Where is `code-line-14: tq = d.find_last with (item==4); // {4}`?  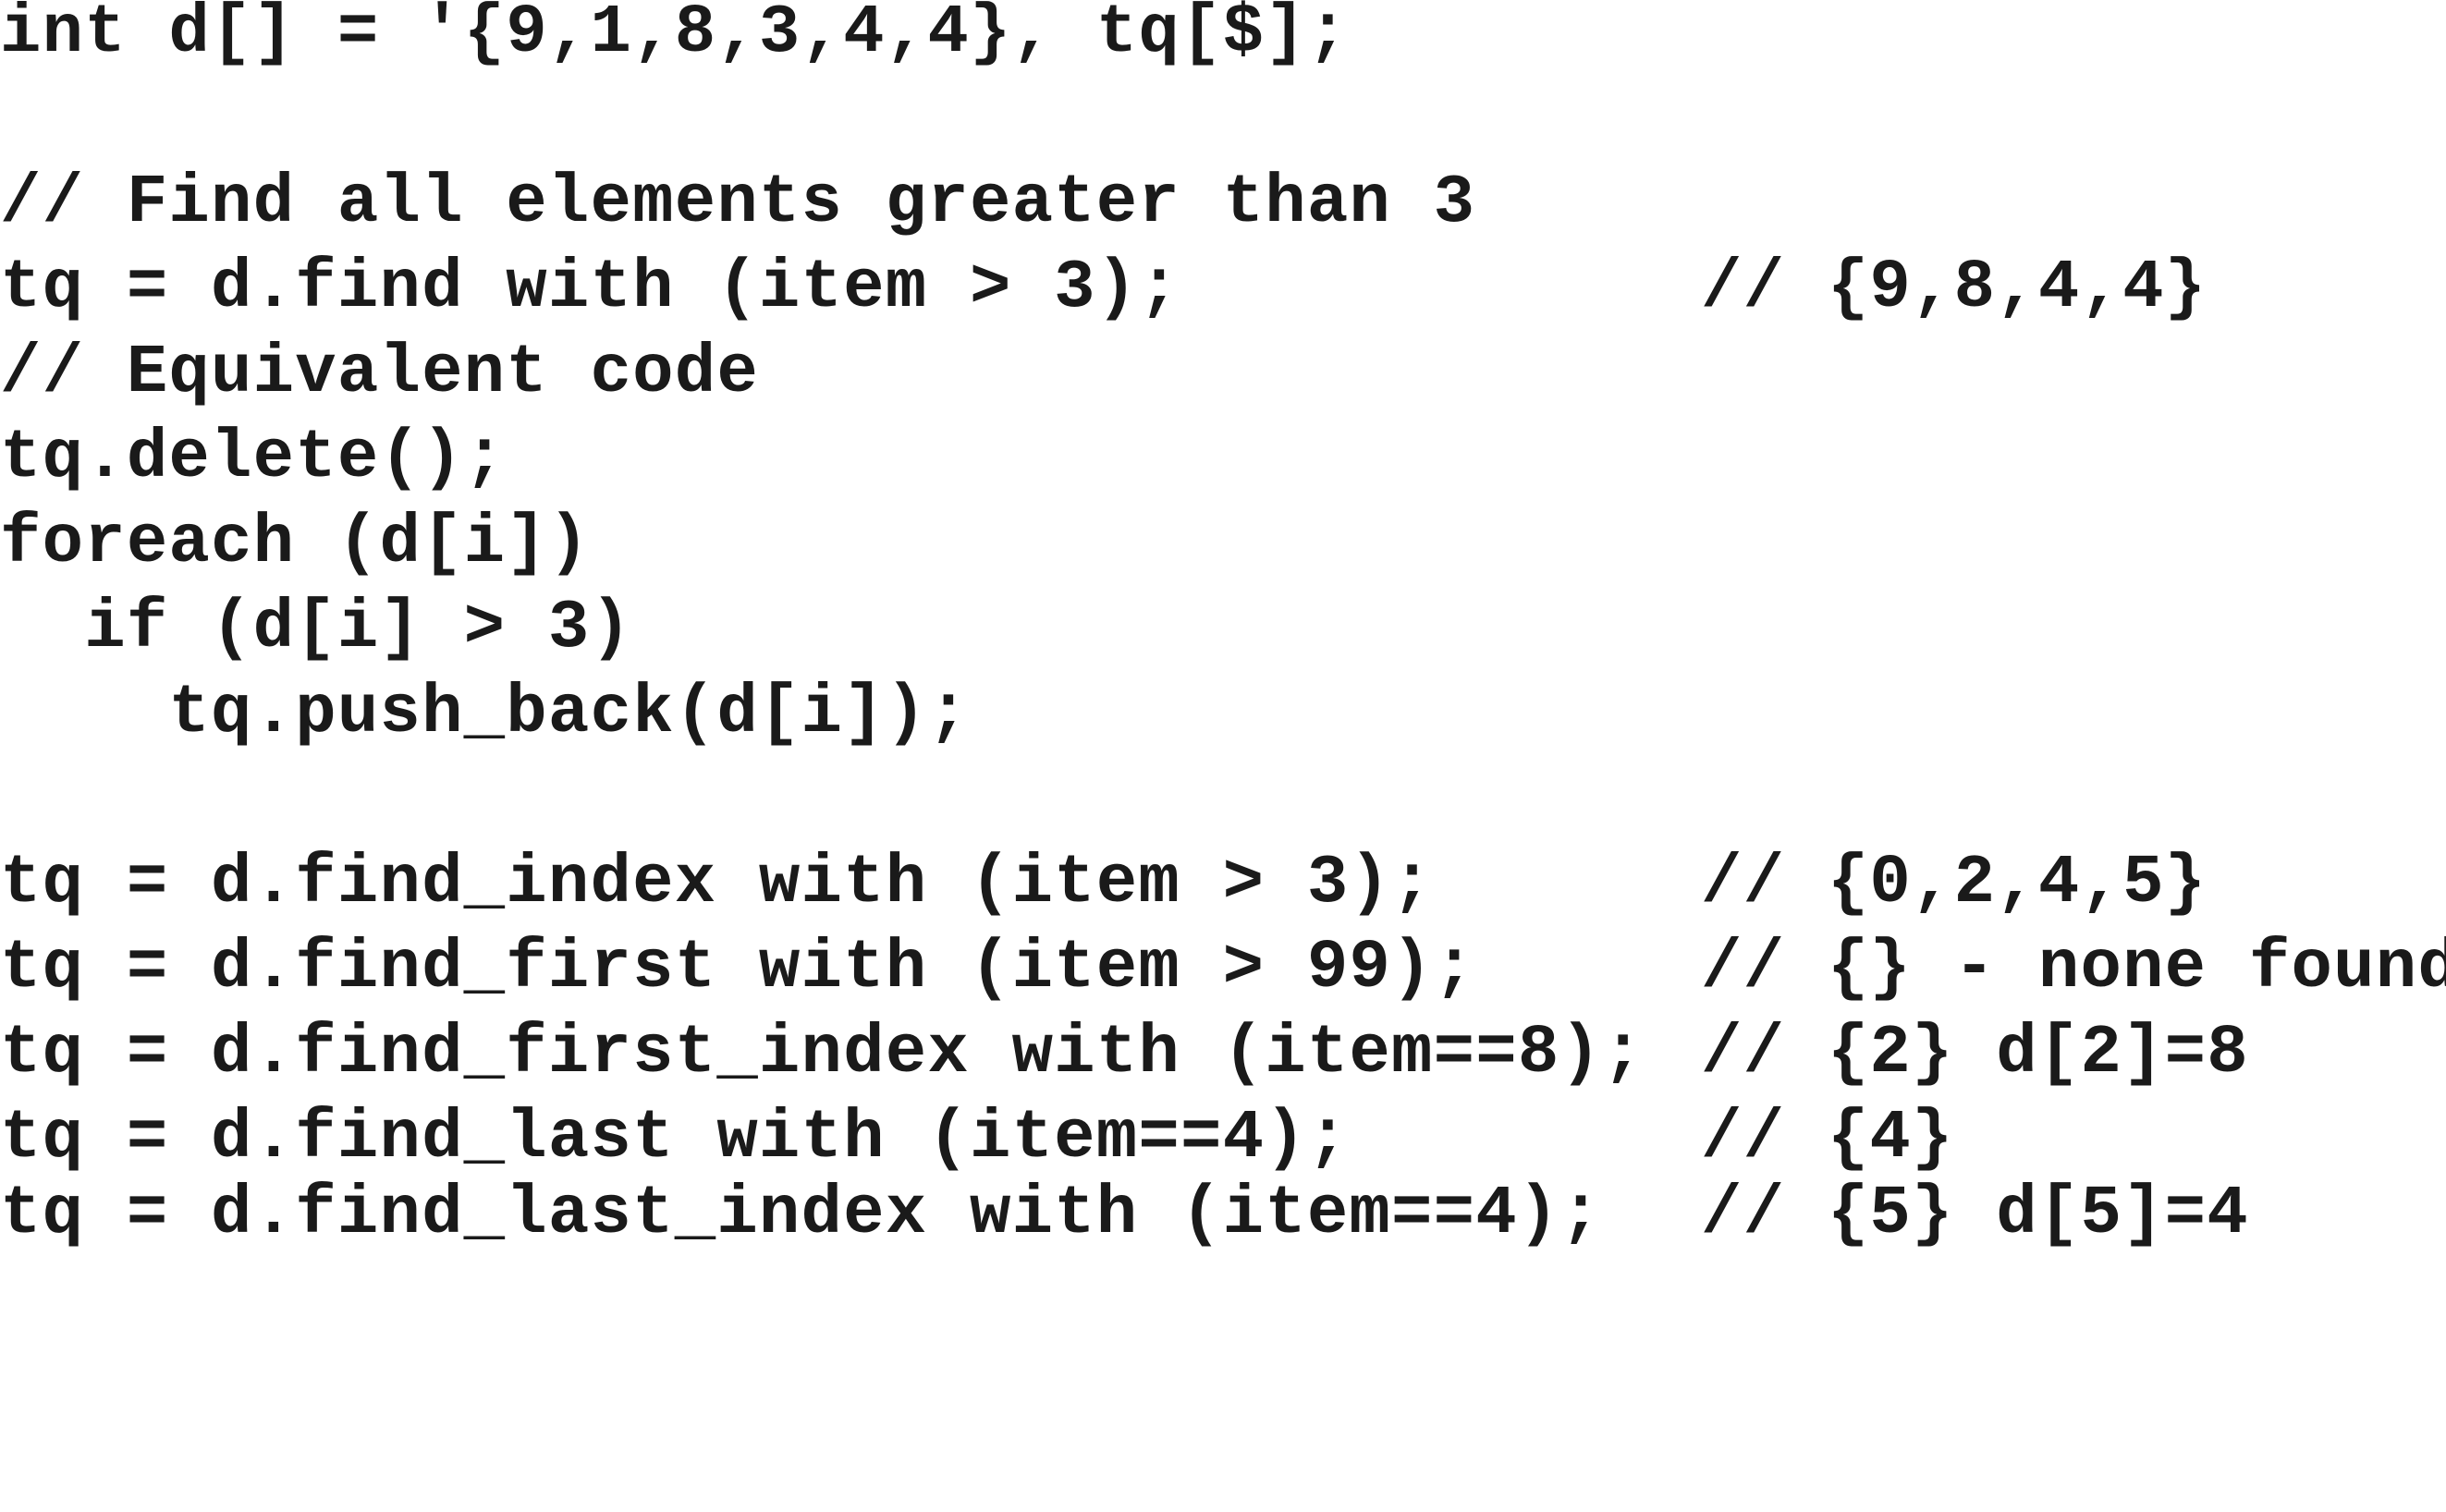
code-line-14: tq = d.find_last with (item==4); // {4} is located at coordinates (976, 1139).